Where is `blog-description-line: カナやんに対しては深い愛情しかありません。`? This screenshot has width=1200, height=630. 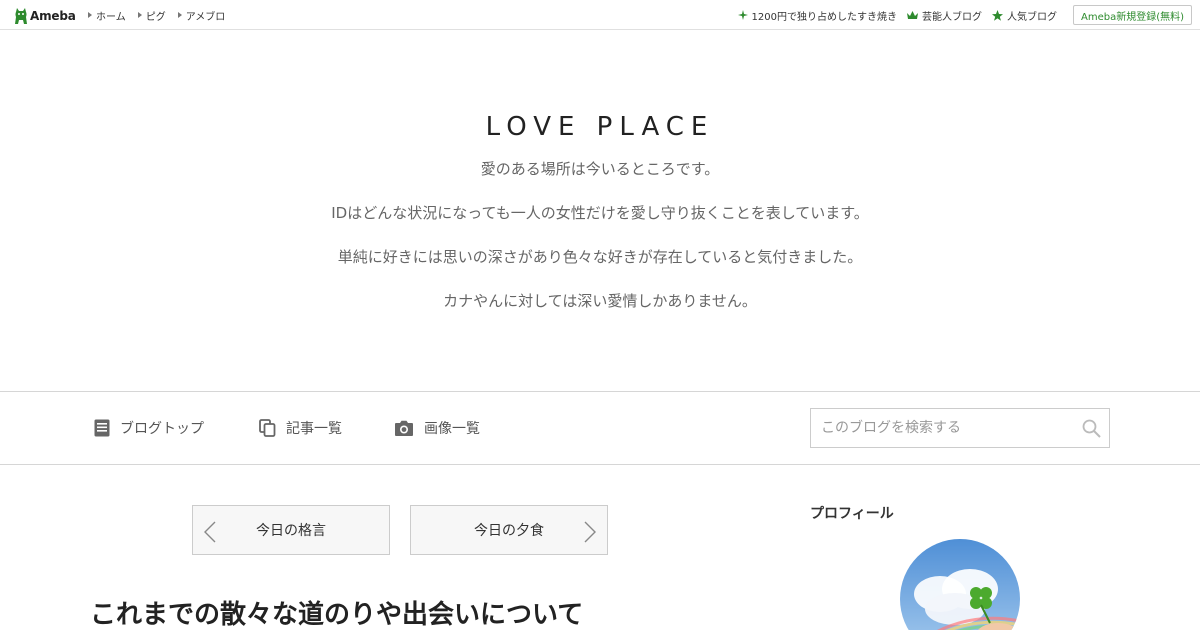 blog-description-line: カナやんに対しては深い愛情しかありません。 is located at coordinates (600, 301).